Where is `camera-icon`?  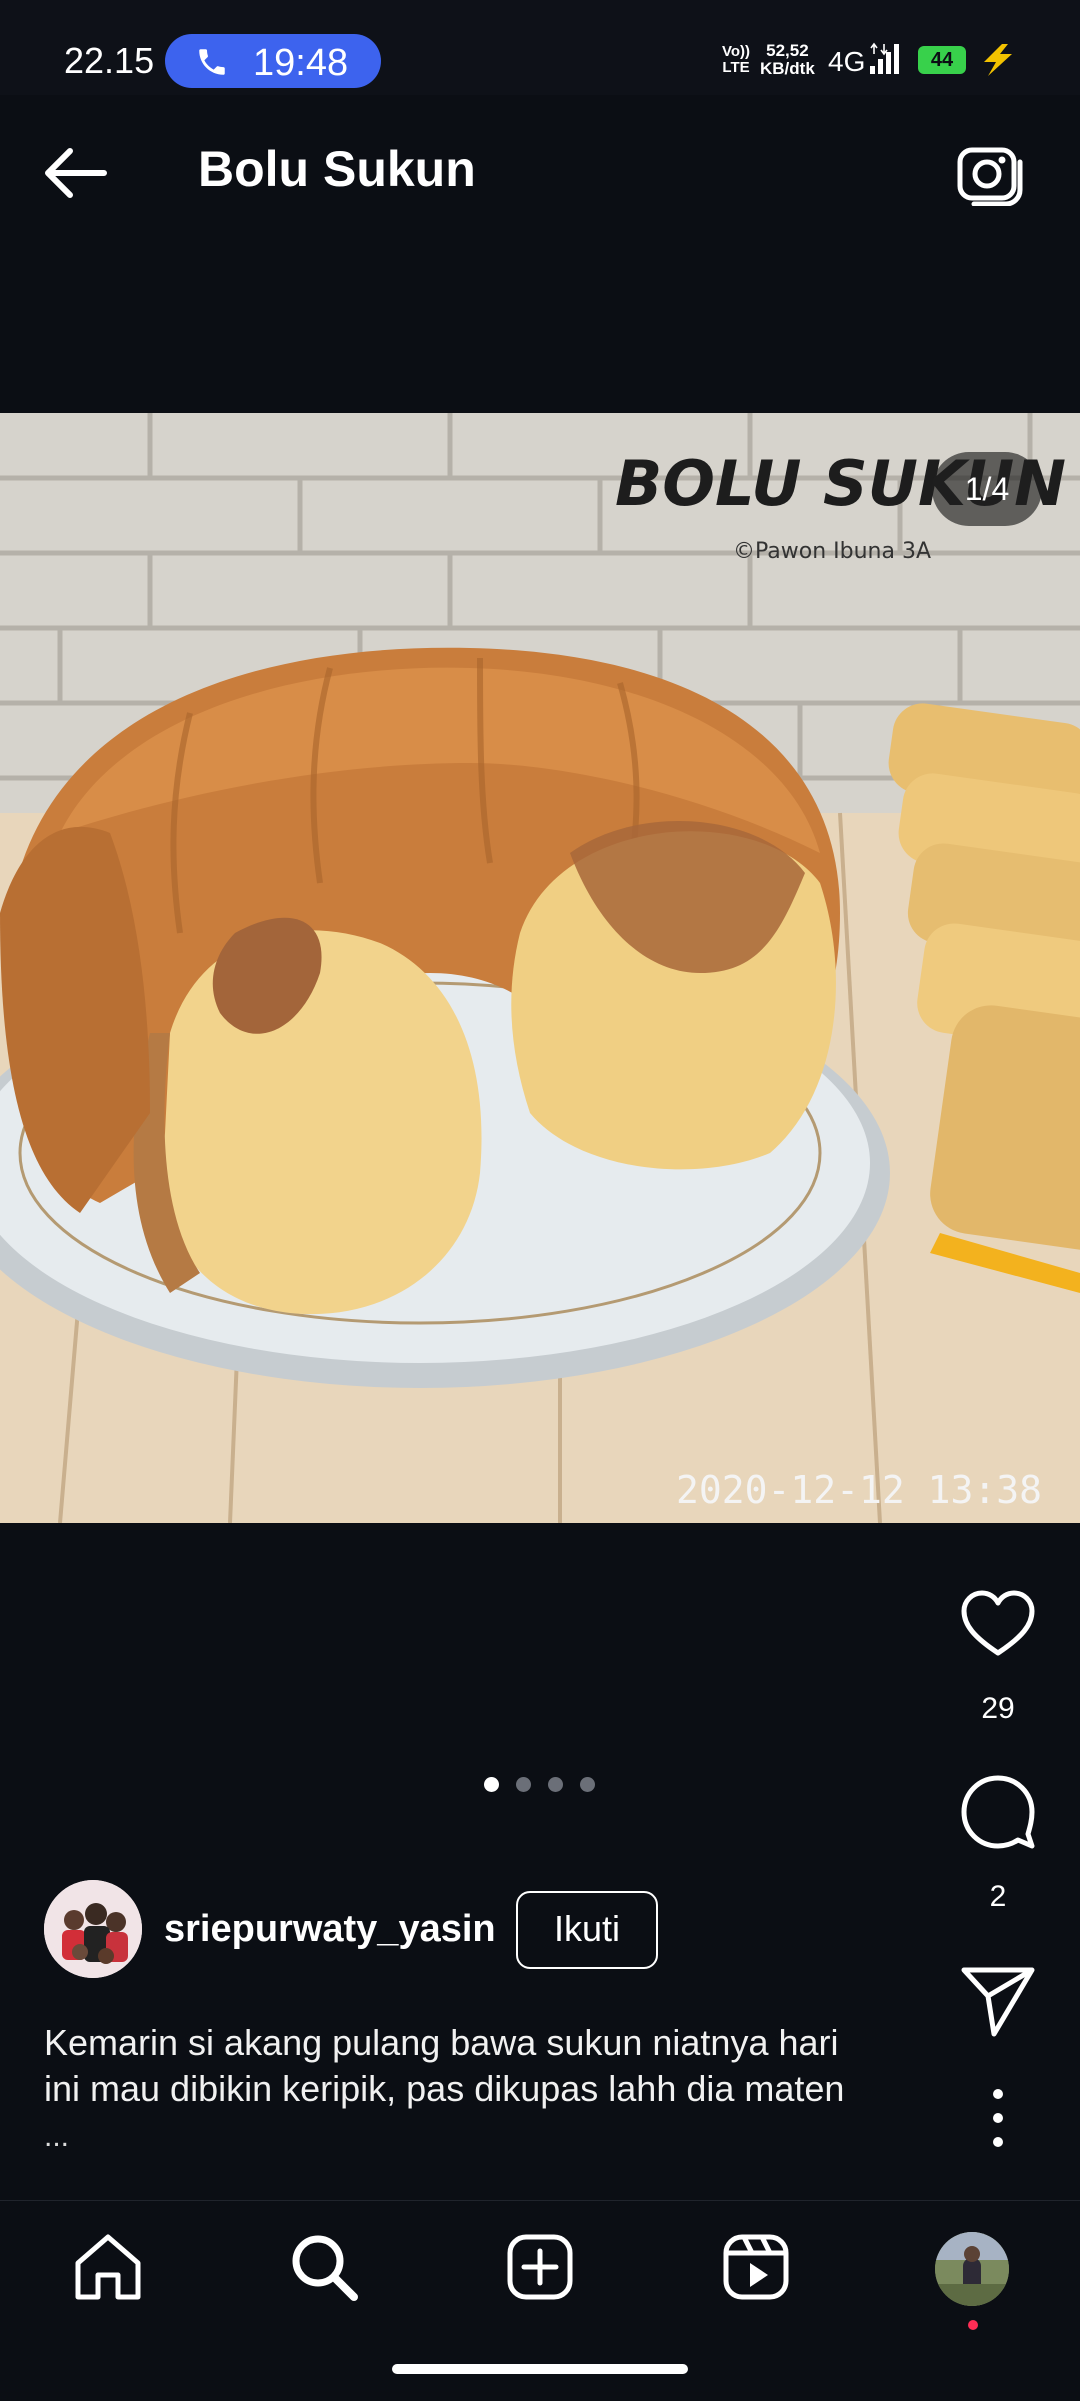
camera-icon is located at coordinates (990, 173).